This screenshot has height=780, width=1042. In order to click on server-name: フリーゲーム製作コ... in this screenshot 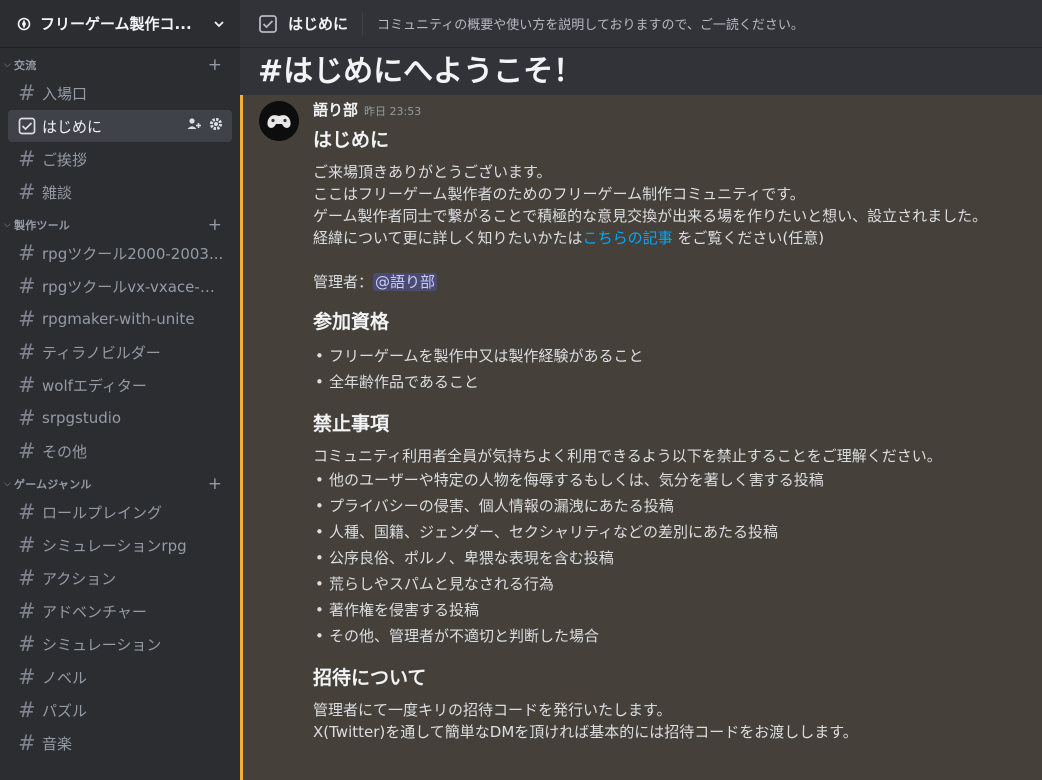, I will do `click(116, 24)`.